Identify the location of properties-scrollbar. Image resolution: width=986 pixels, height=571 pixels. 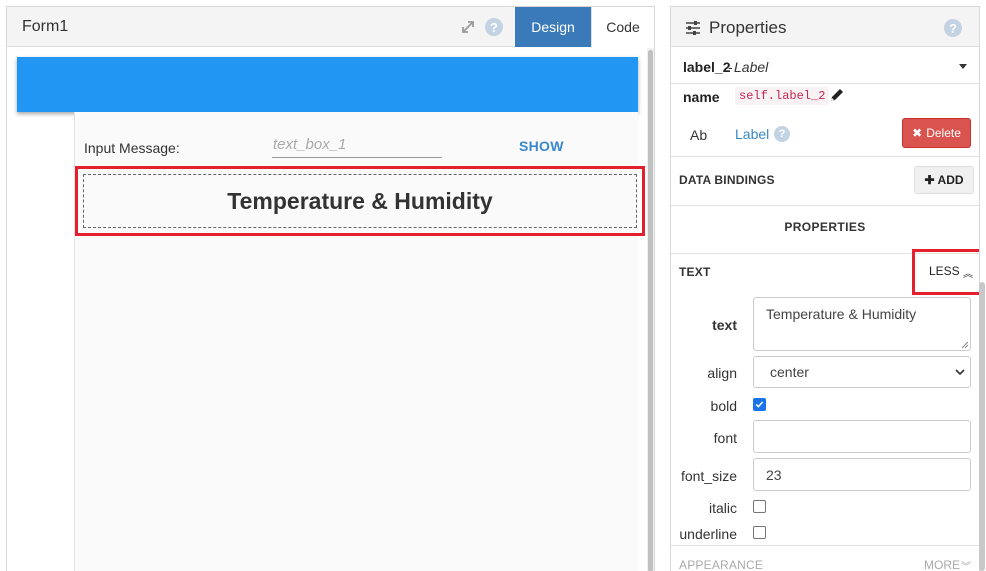
(982, 426).